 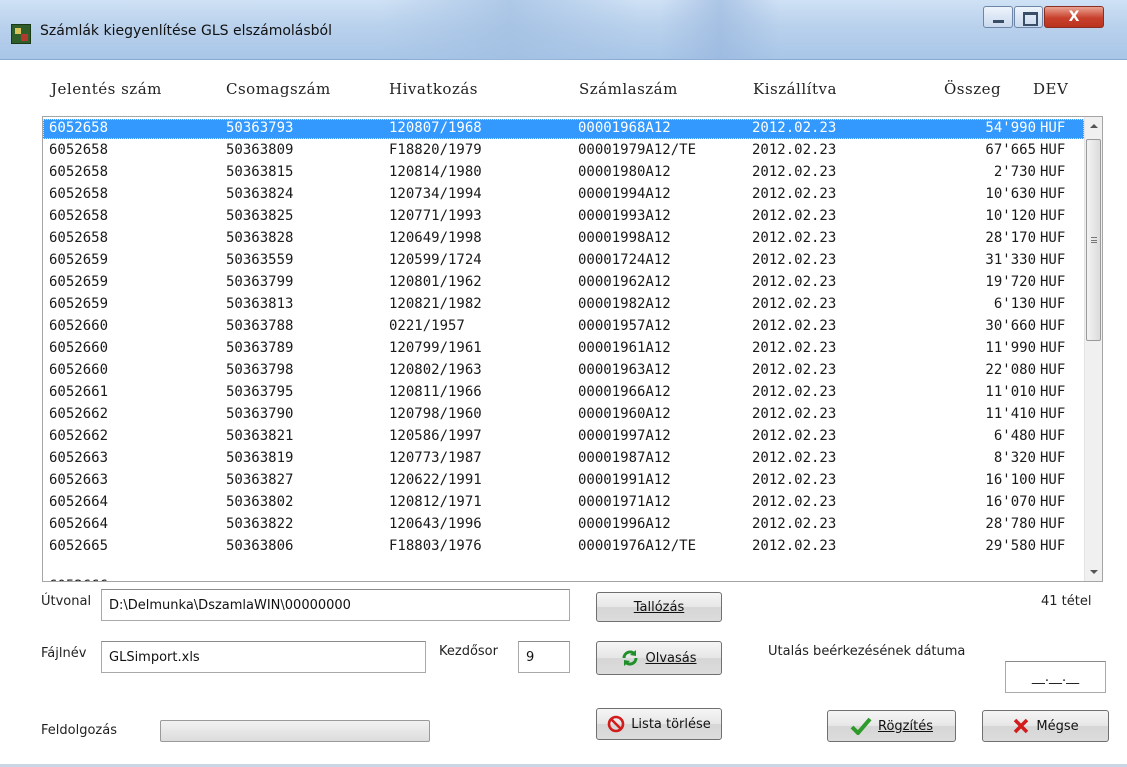 What do you see at coordinates (79, 304) in the screenshot?
I see `cell-report-number: 6052659` at bounding box center [79, 304].